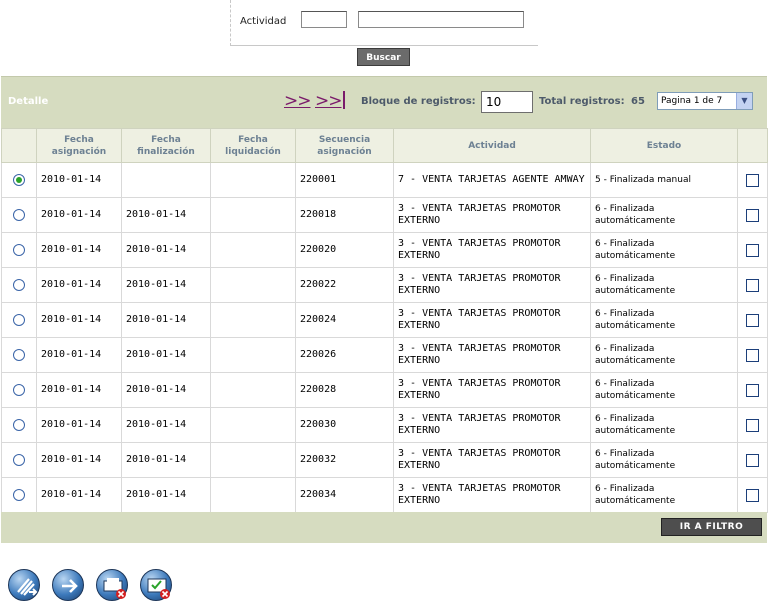 This screenshot has height=606, width=771. I want to click on forward-icon, so click(68, 585).